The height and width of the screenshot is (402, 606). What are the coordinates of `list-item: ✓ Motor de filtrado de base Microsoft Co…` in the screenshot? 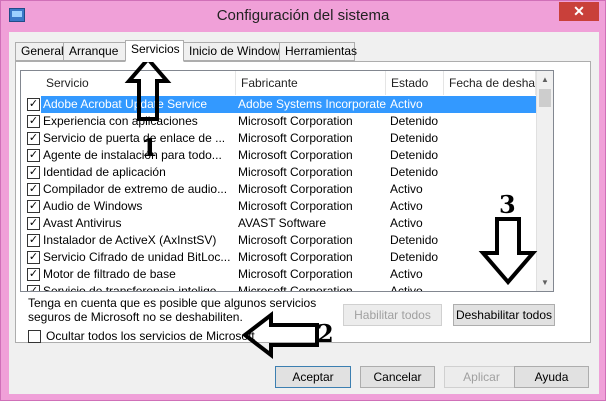 It's located at (280, 274).